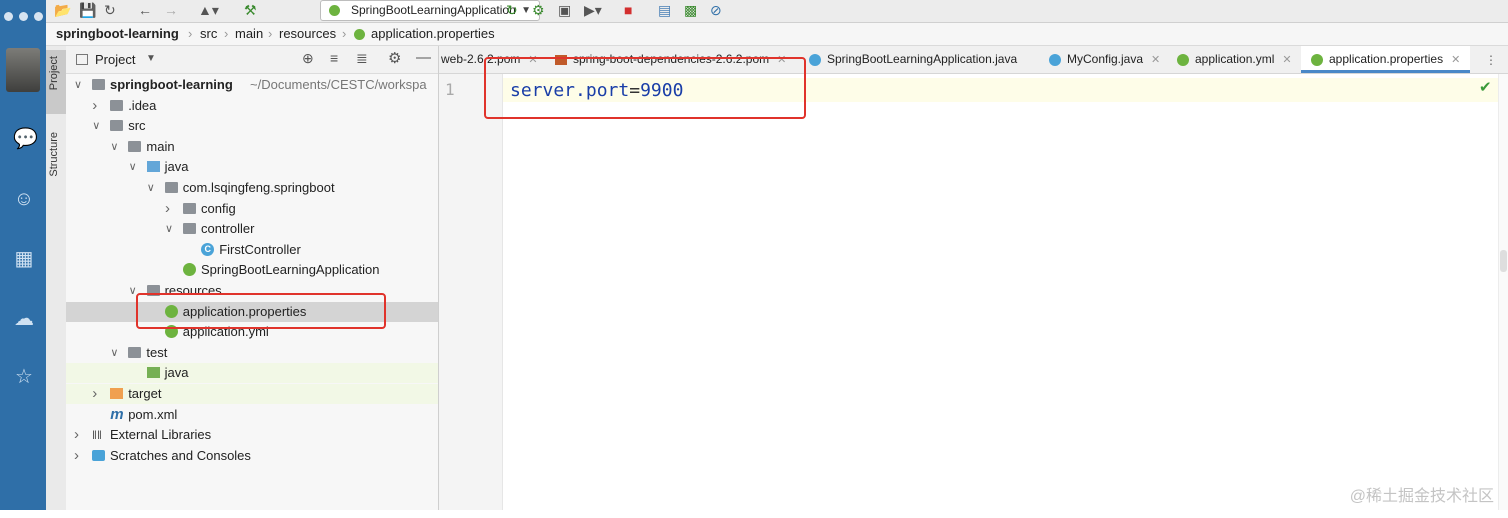  Describe the element at coordinates (23, 70) in the screenshot. I see `avatar` at that location.